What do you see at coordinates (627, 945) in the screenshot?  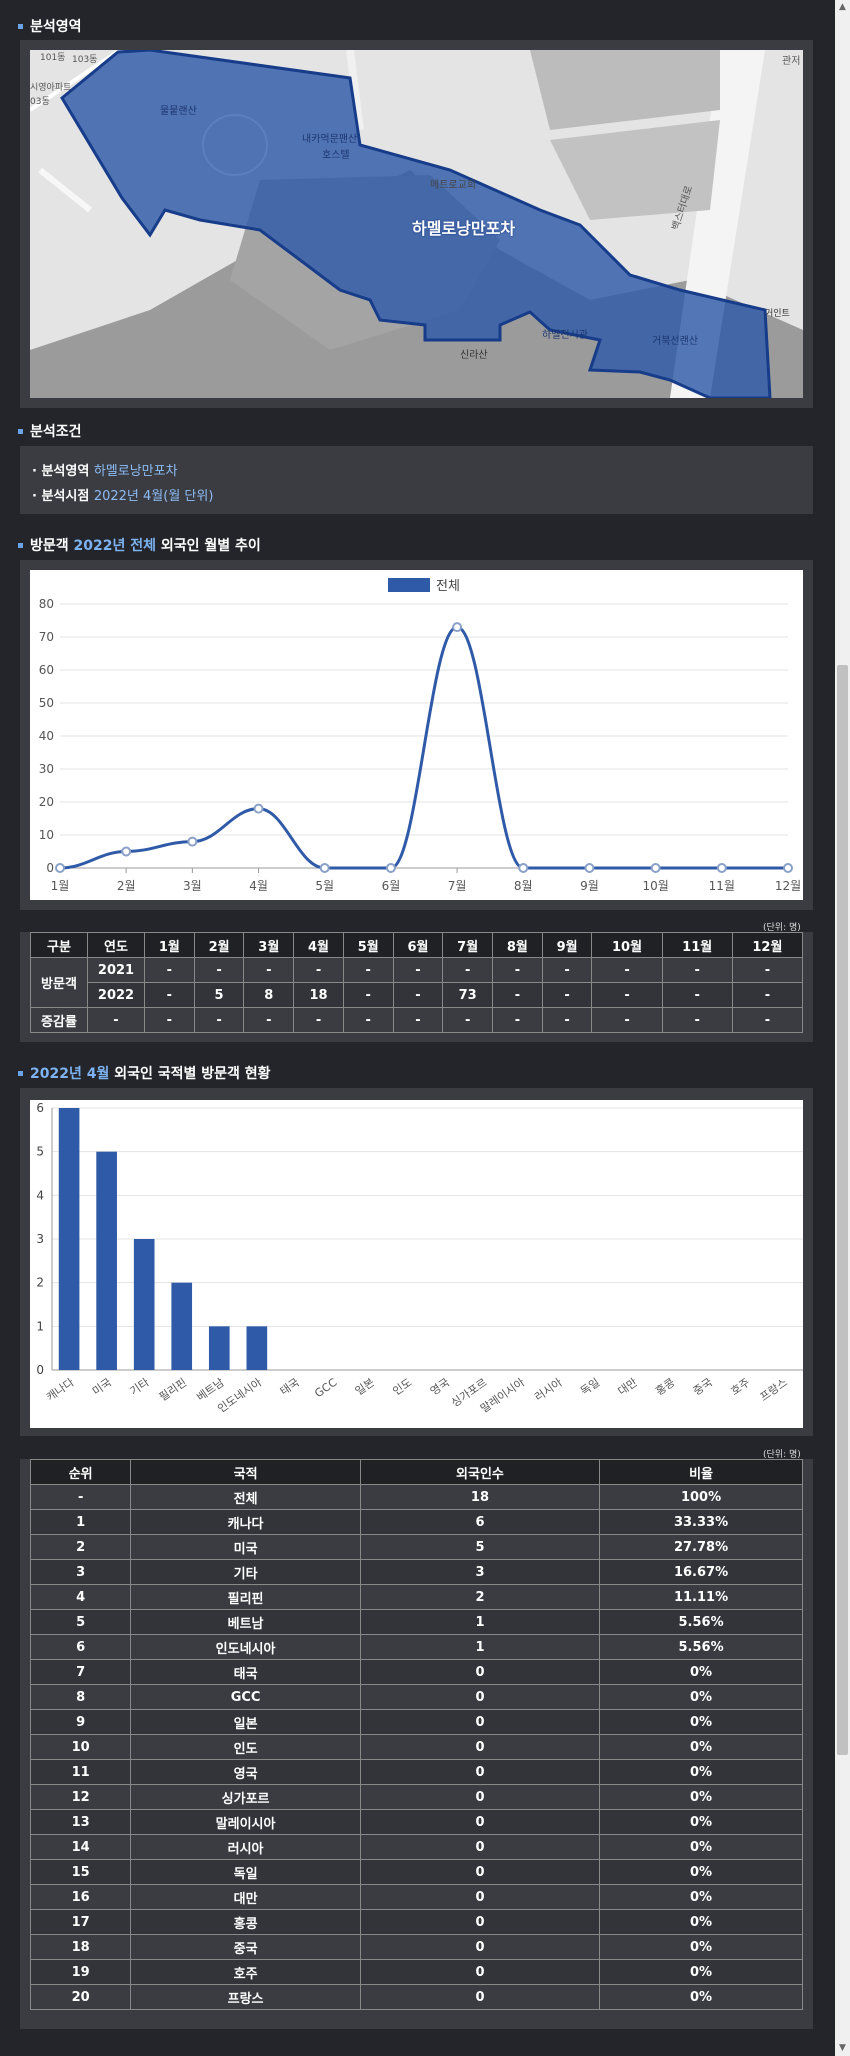 I see `table-header-cell: 10월` at bounding box center [627, 945].